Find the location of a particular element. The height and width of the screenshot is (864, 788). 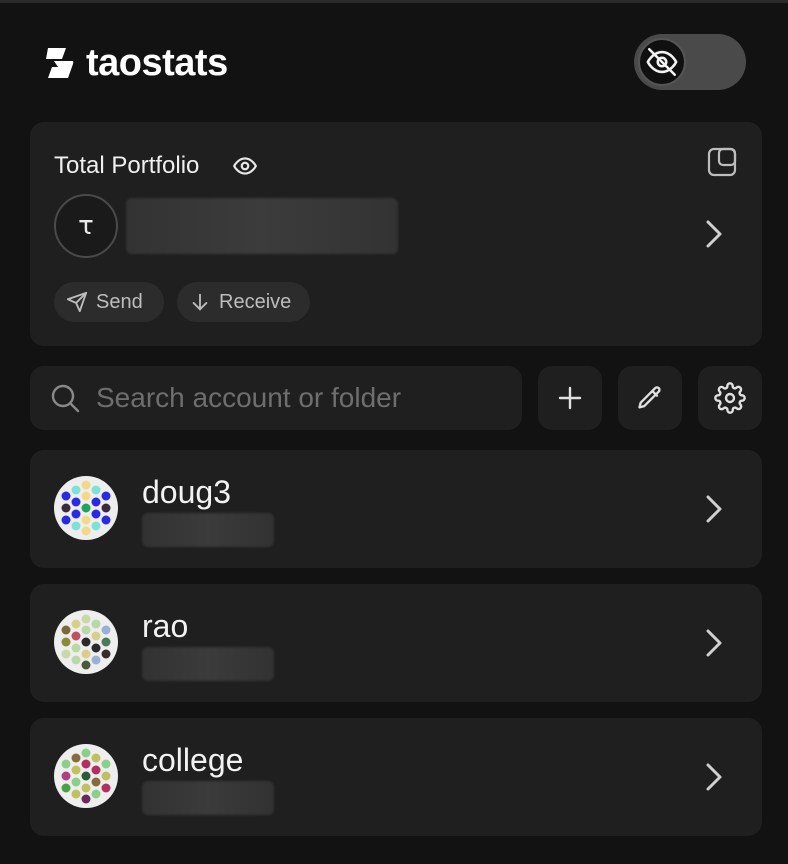

add-account-button is located at coordinates (570, 398).